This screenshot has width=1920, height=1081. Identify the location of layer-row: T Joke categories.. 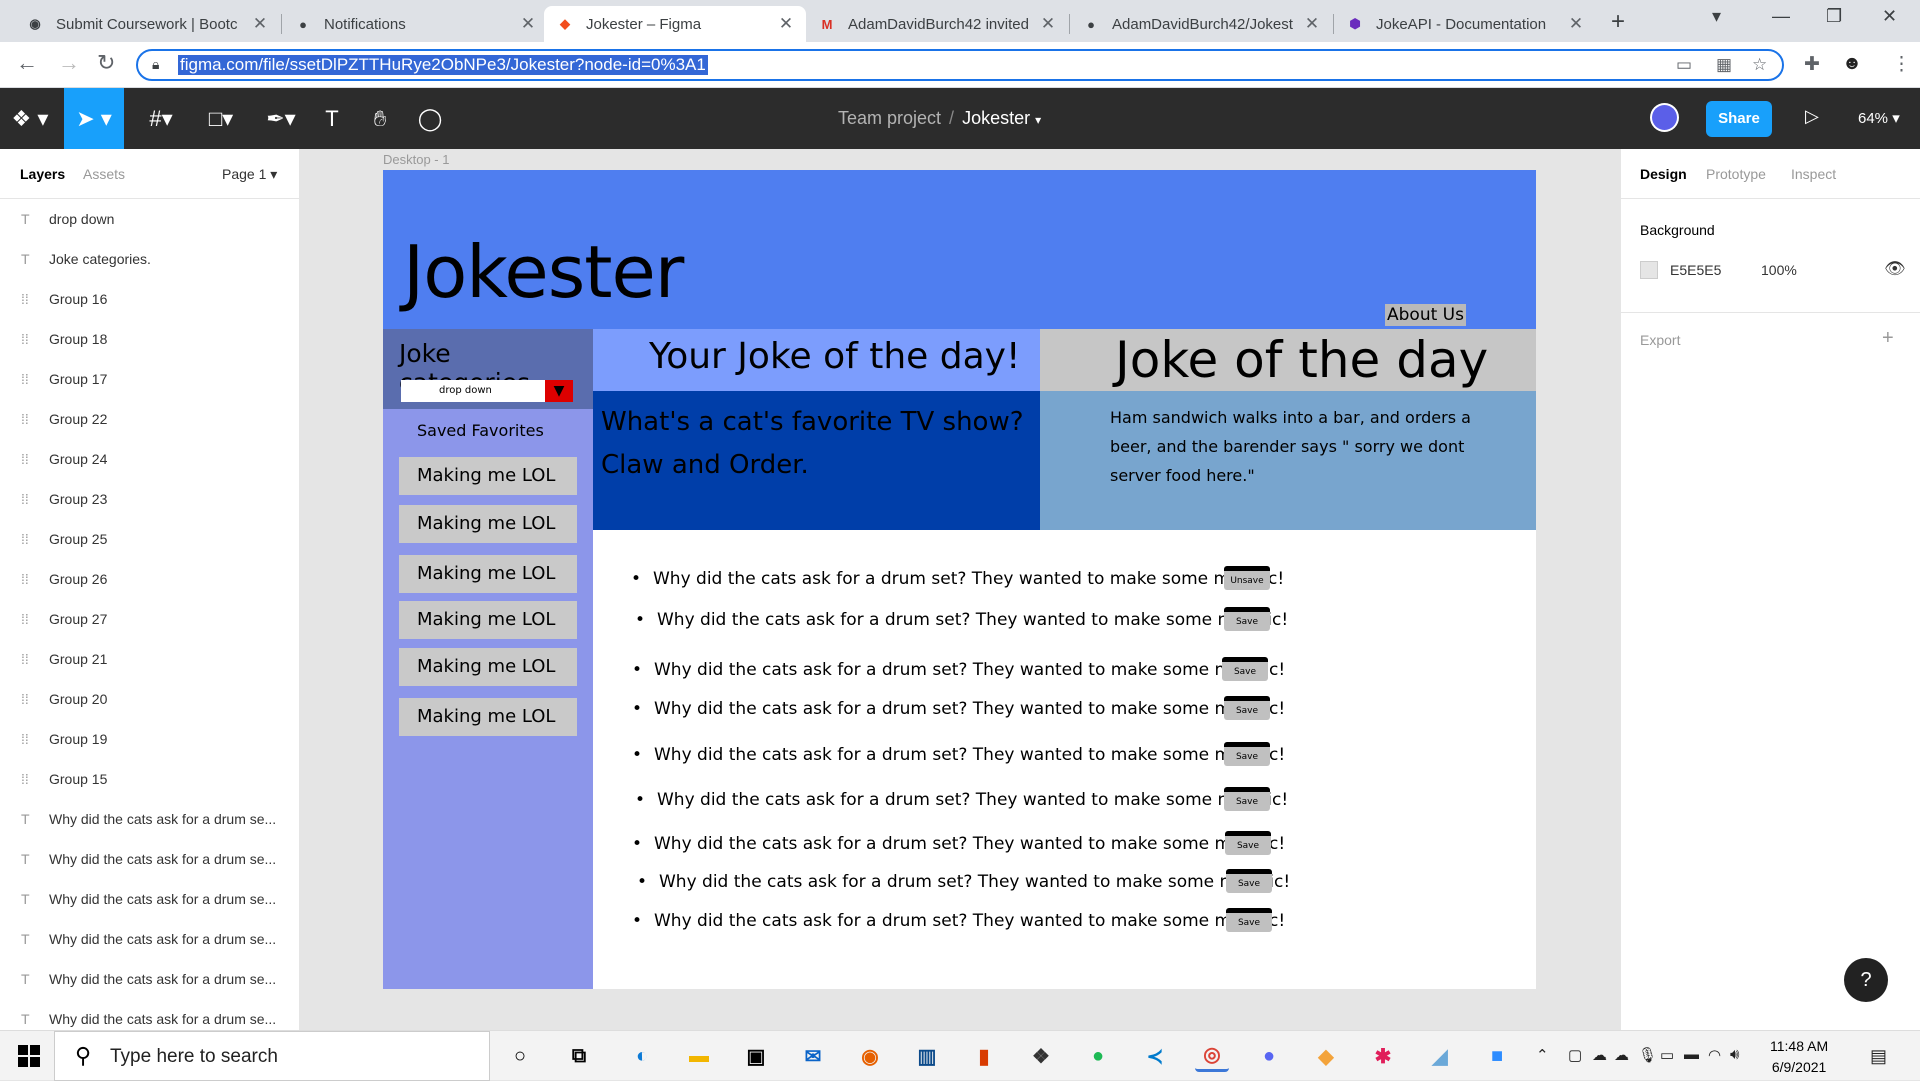
(149, 259).